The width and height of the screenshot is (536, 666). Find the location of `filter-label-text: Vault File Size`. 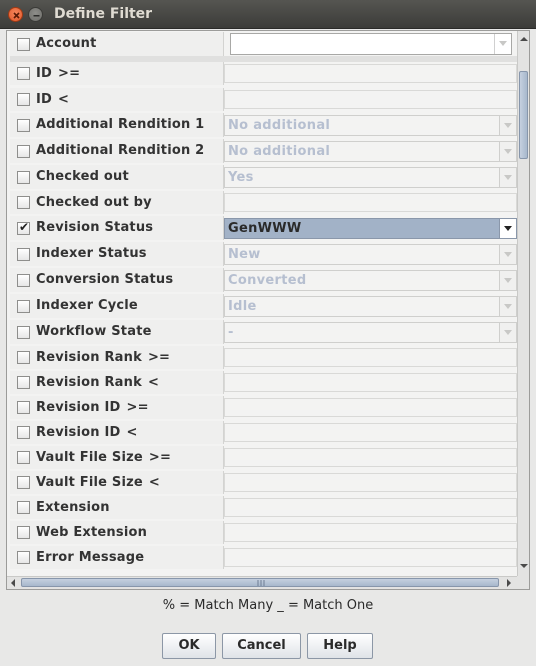

filter-label-text: Vault File Size is located at coordinates (89, 482).